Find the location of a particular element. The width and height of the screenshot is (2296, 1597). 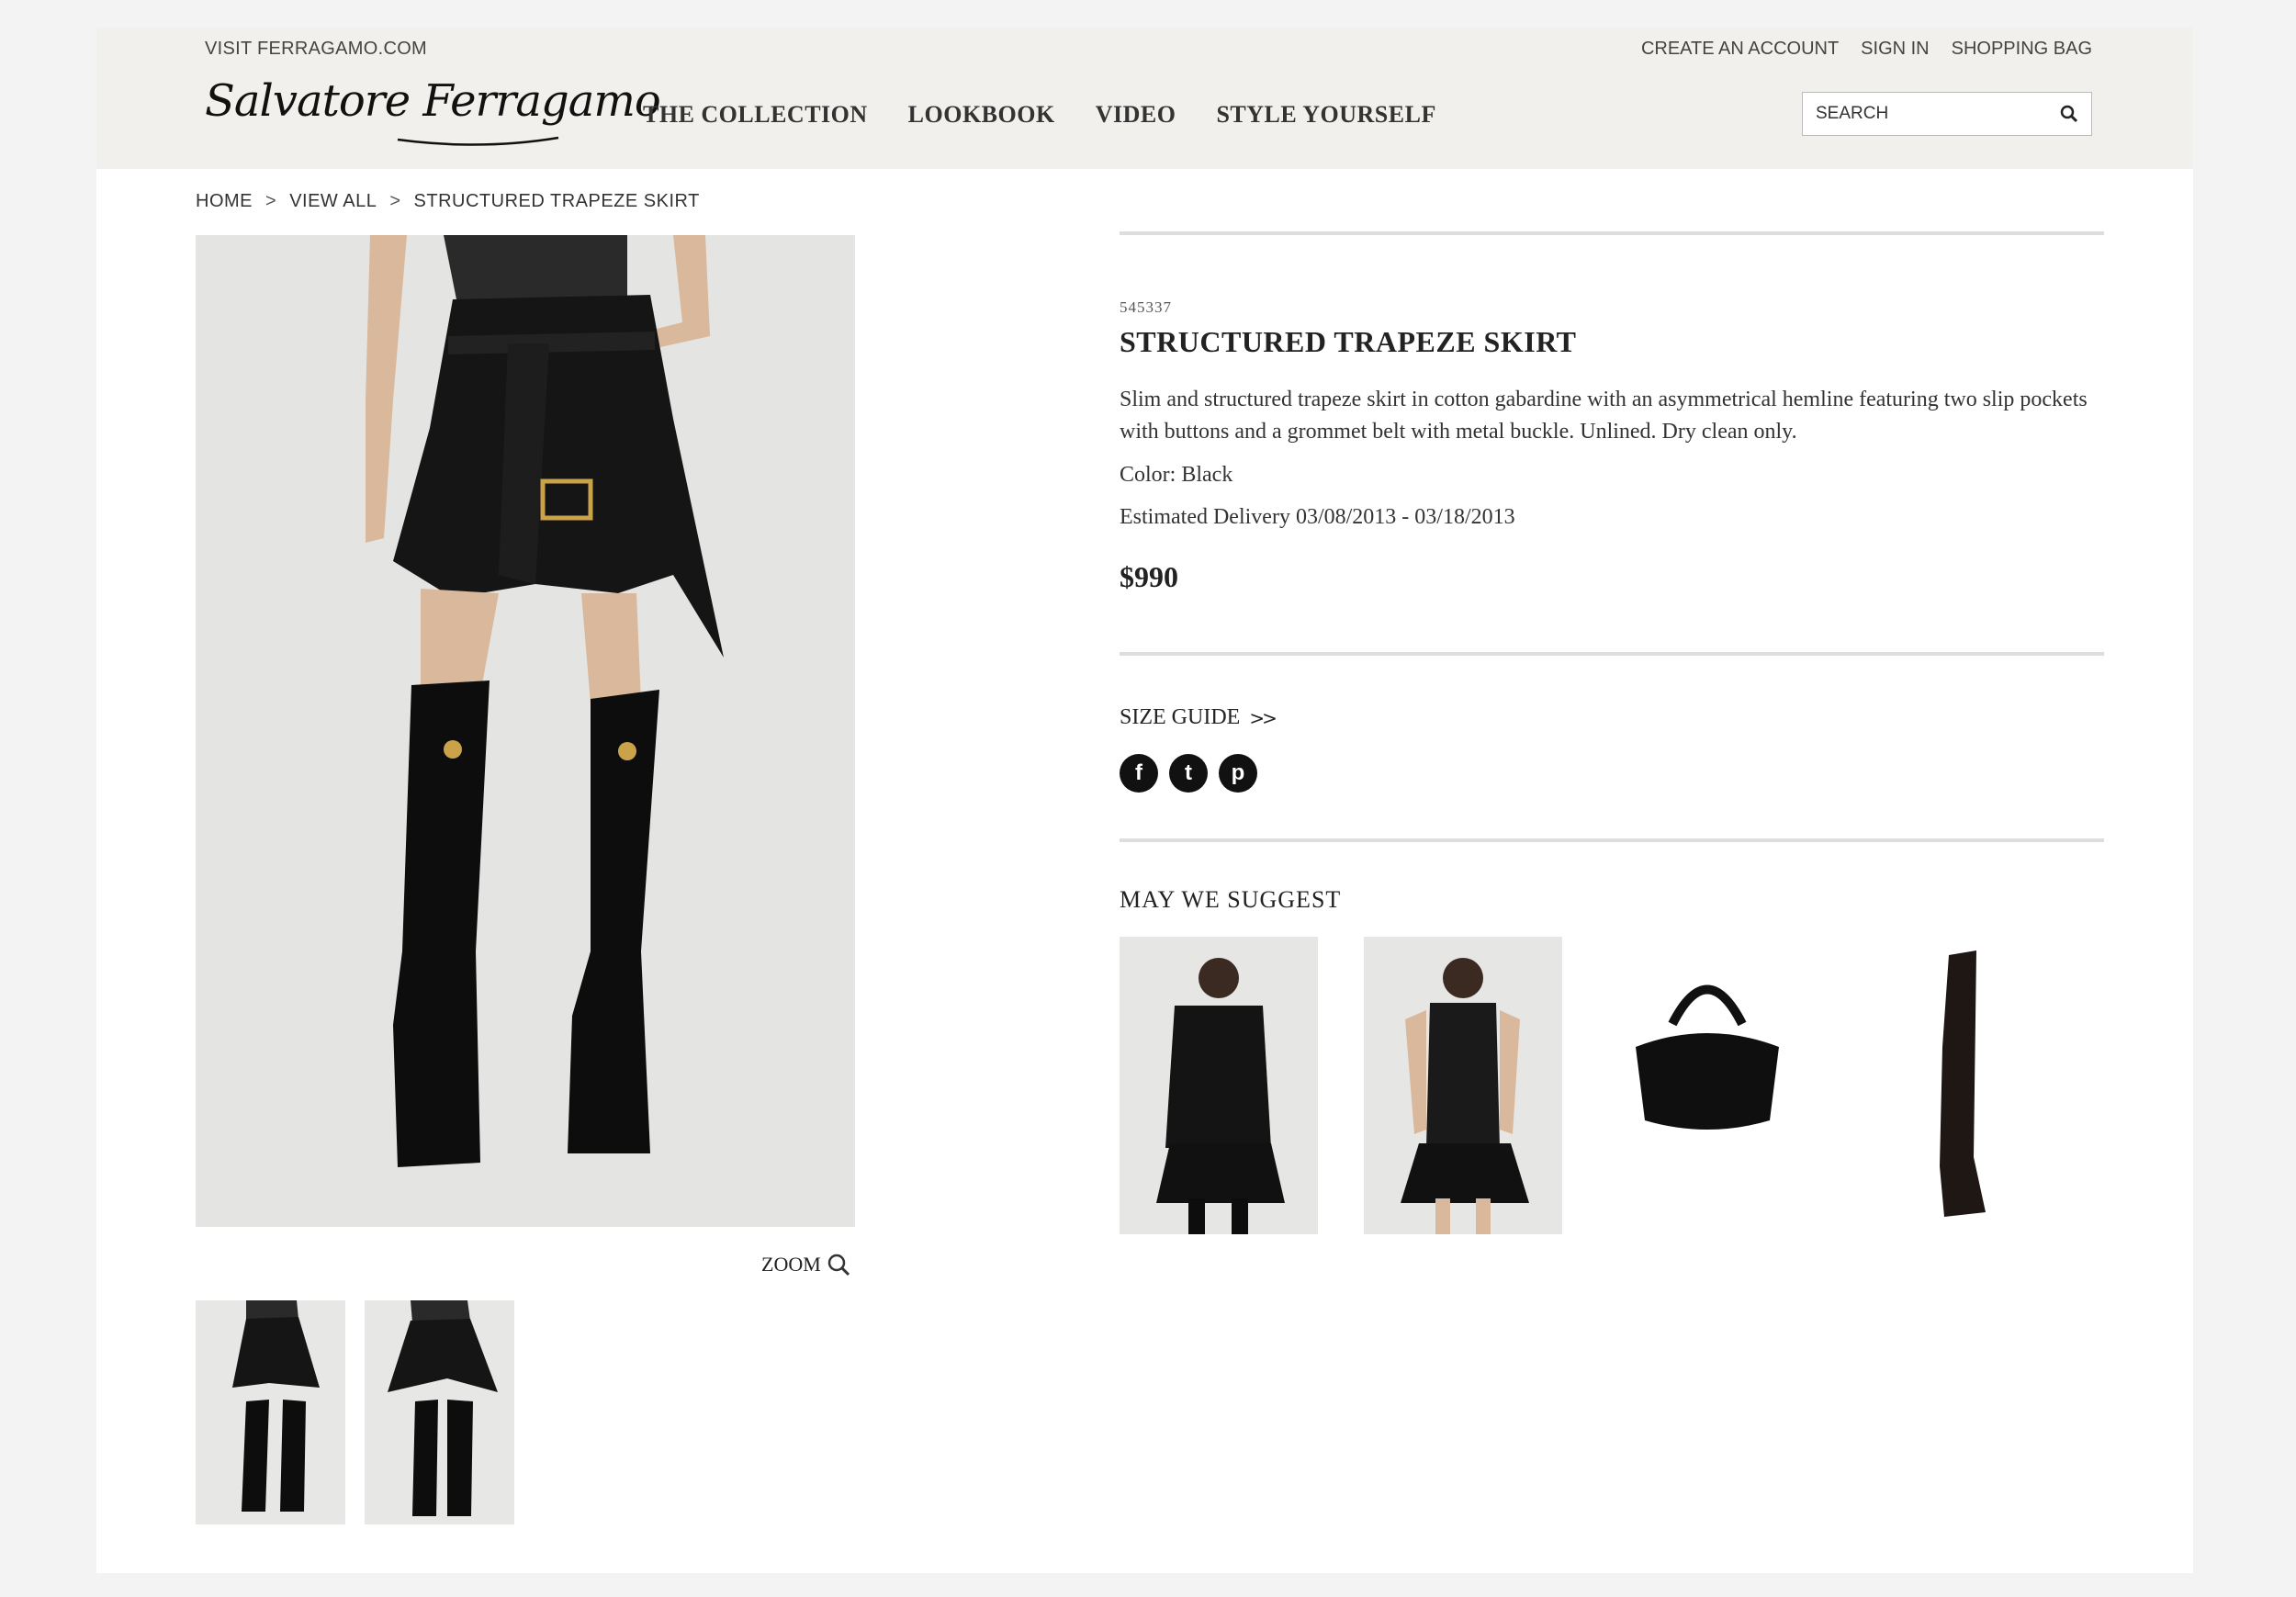

facebook-icon: f is located at coordinates (1139, 773).